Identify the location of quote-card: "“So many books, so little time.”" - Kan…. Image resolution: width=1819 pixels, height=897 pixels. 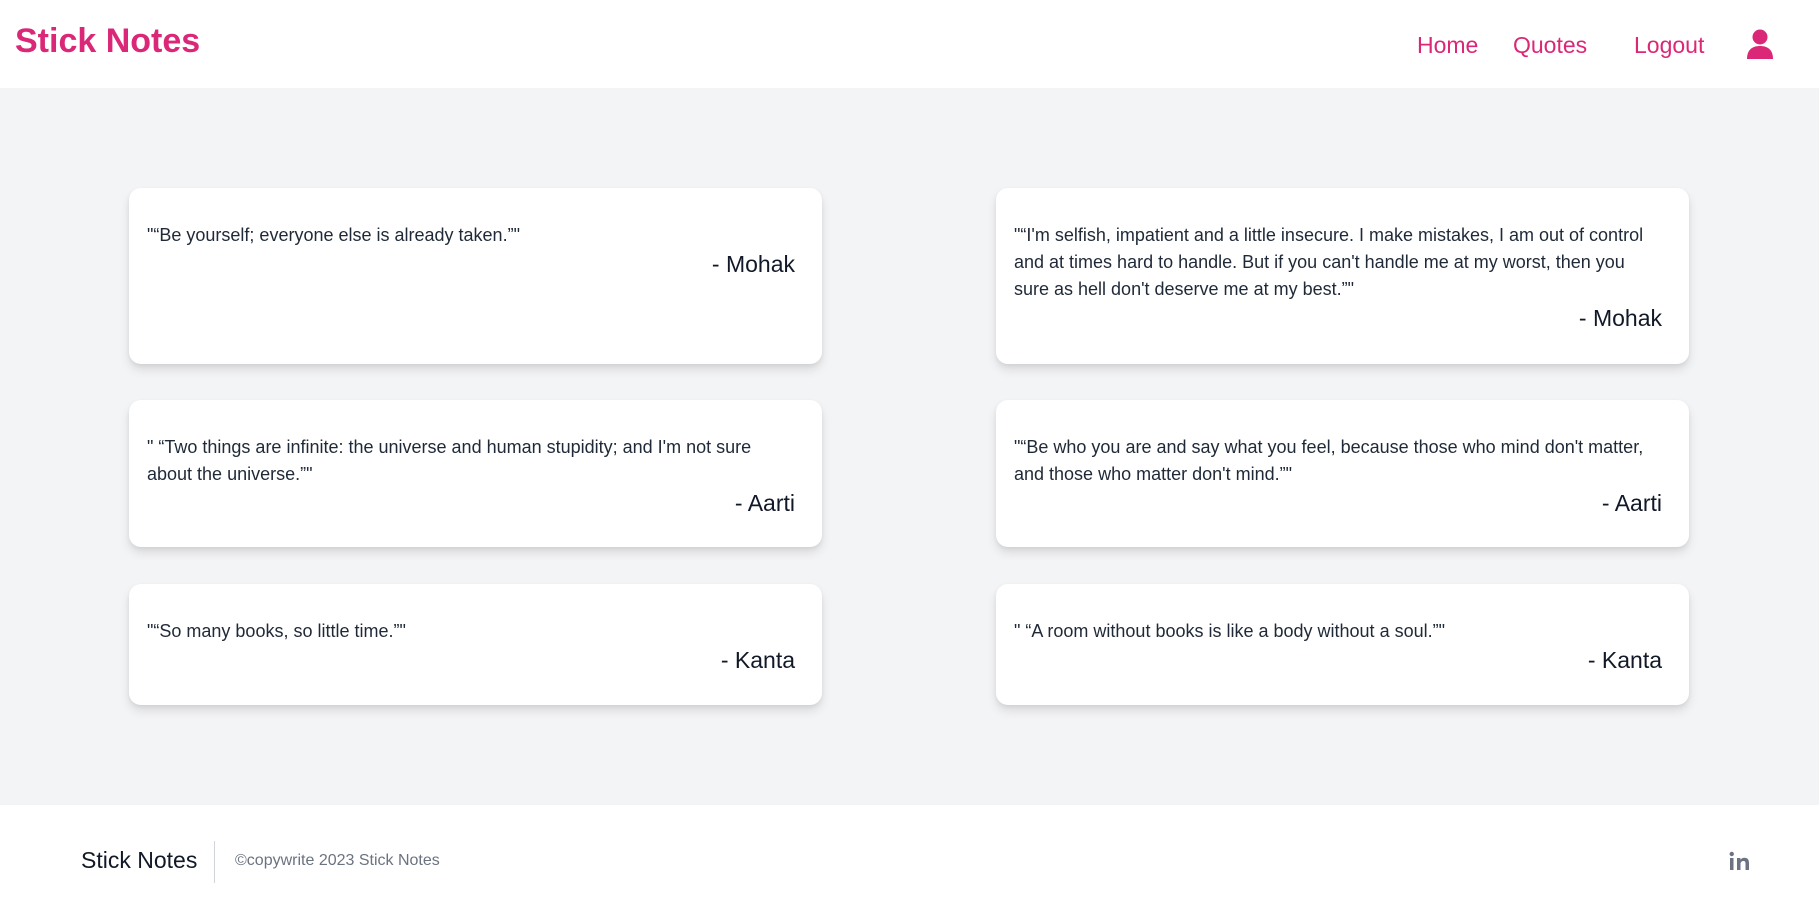
(475, 644).